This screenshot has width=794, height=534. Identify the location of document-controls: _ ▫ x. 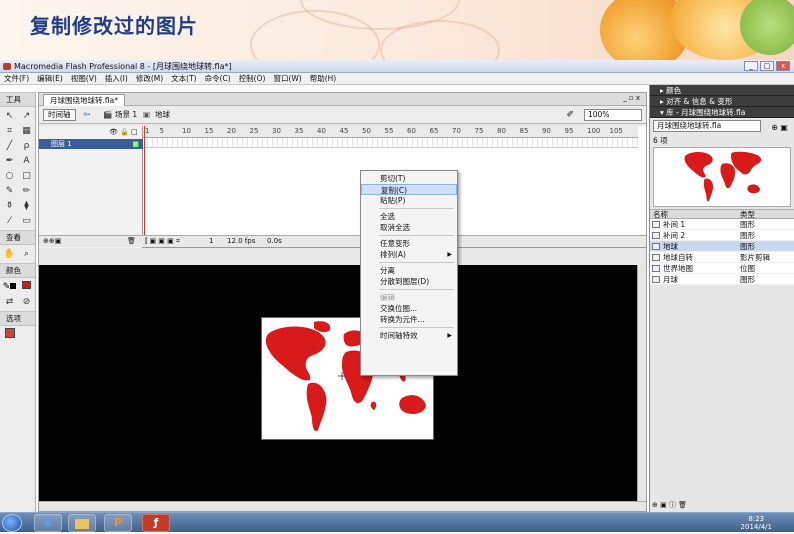
(631, 98).